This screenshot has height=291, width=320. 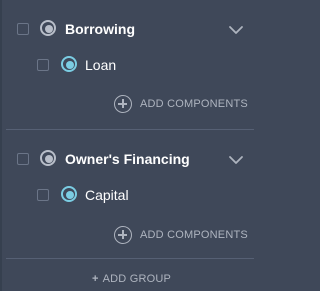 I want to click on add-group-button: + ADD GROUP, so click(x=131, y=280).